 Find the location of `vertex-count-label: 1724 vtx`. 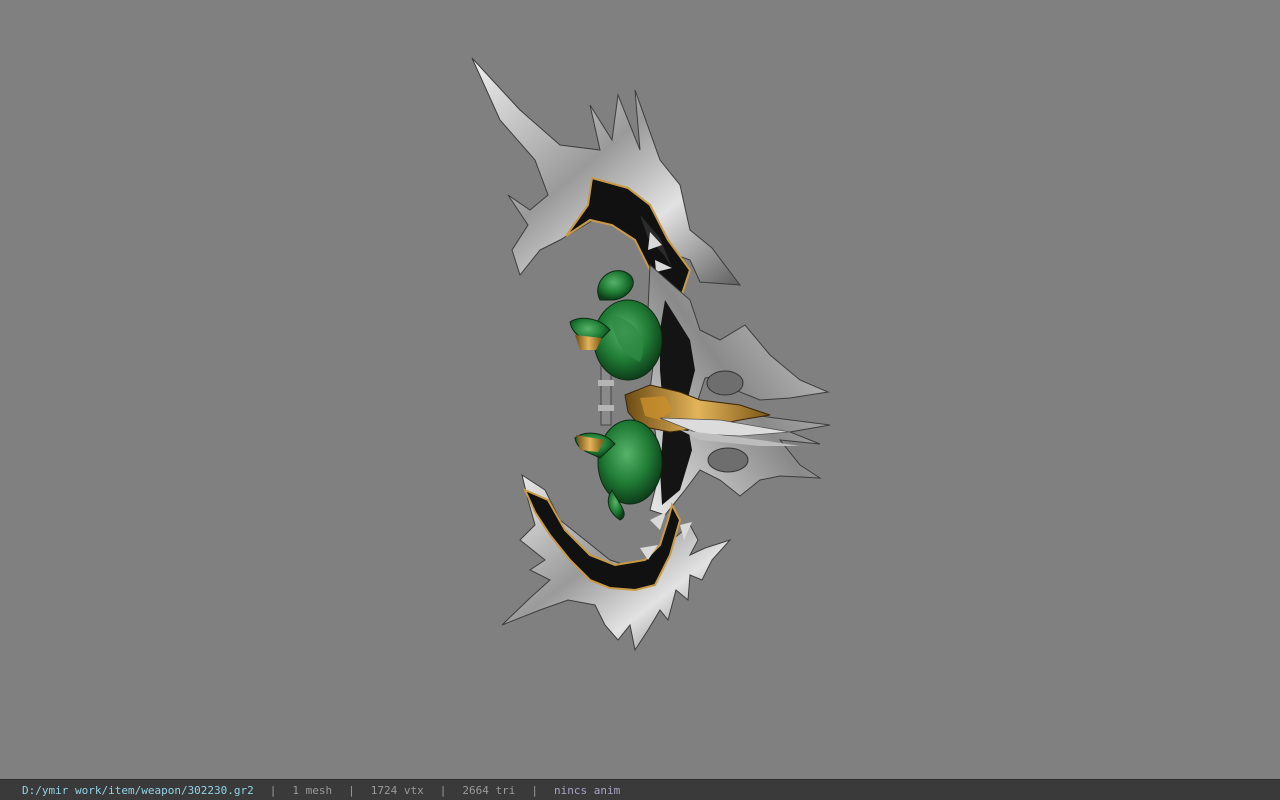

vertex-count-label: 1724 vtx is located at coordinates (397, 790).